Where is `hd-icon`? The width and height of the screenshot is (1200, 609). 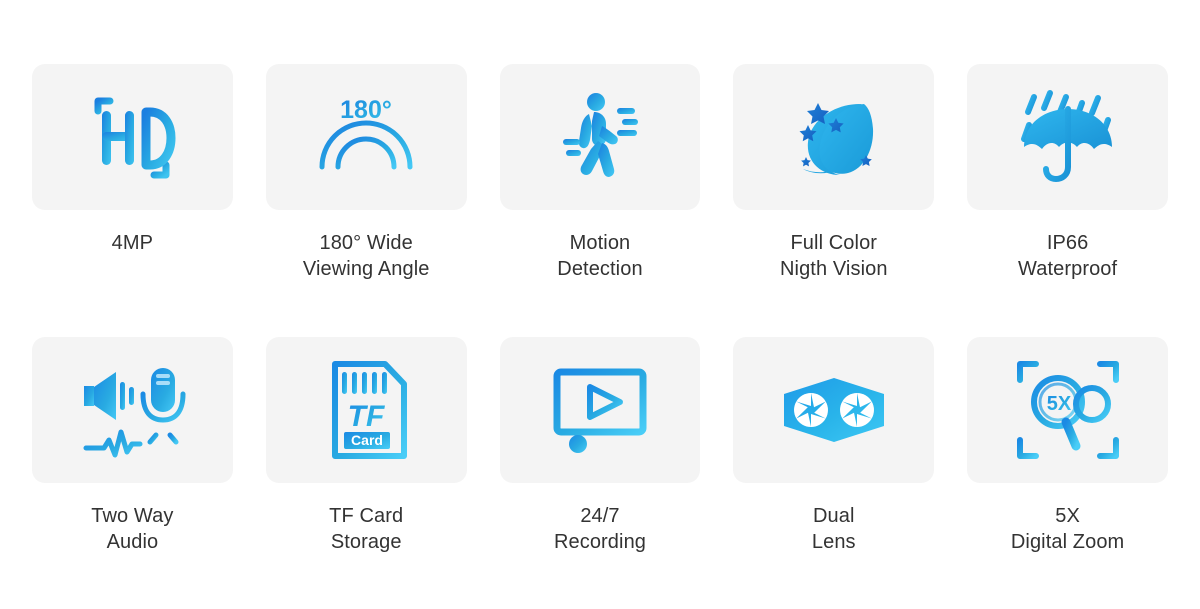 hd-icon is located at coordinates (135, 138).